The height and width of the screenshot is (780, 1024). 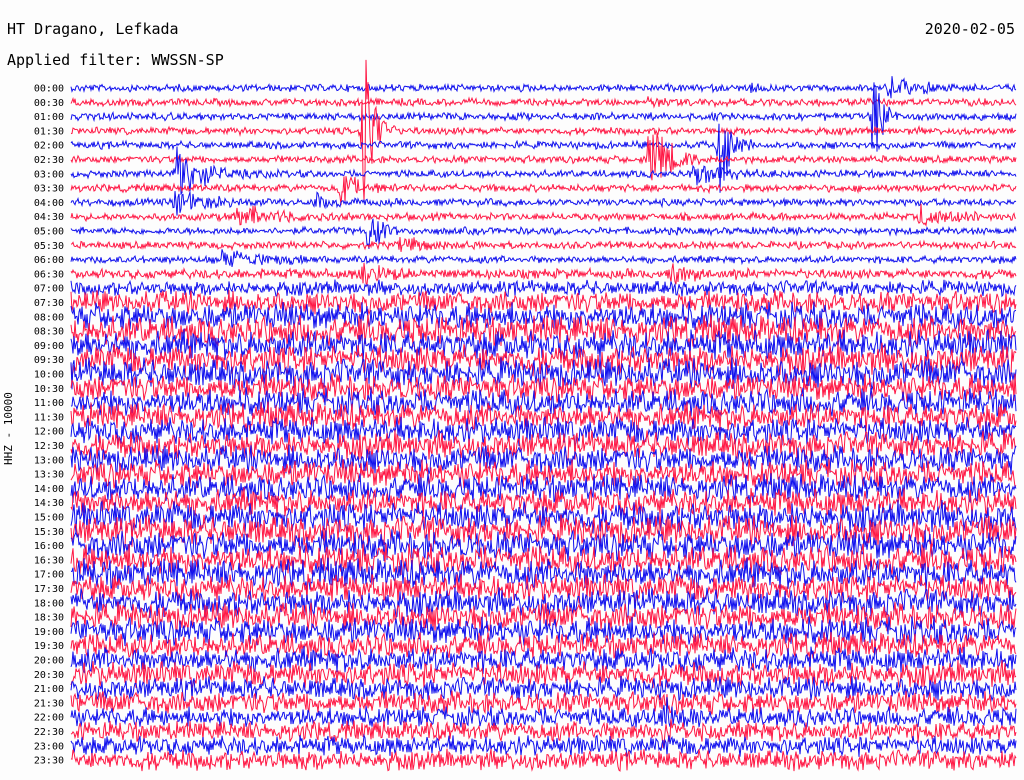 I want to click on row-time-label: 23:30, so click(x=49, y=761).